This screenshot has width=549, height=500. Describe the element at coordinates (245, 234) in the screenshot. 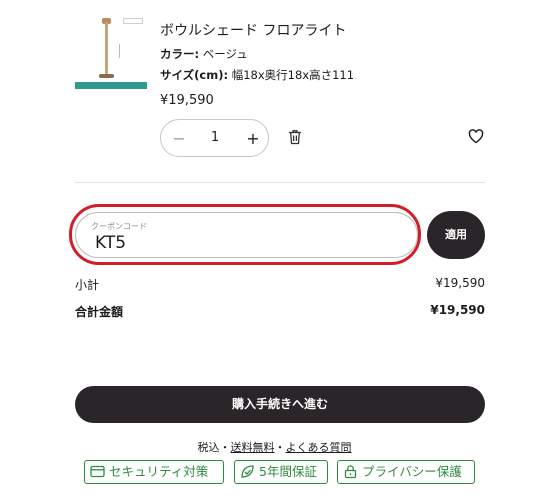

I see `coupon-highlight-outline` at that location.